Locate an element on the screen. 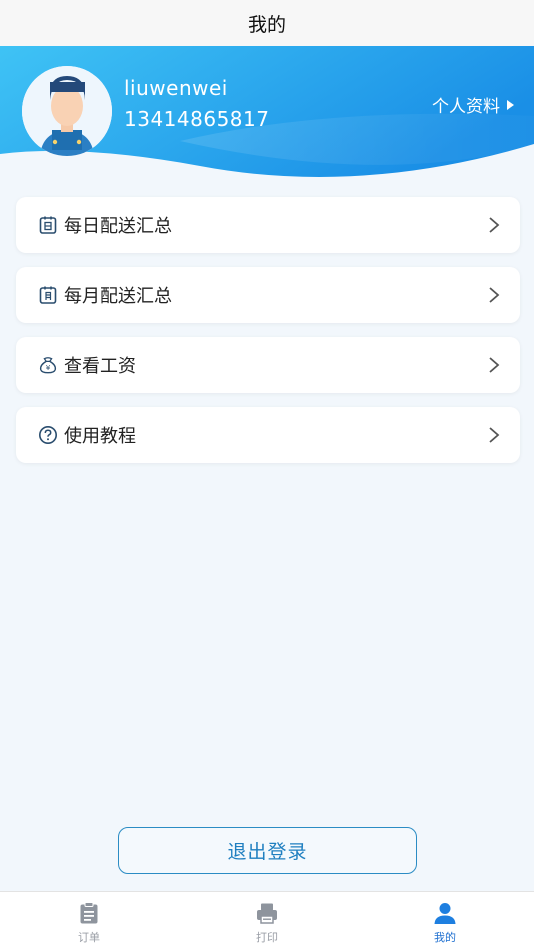 This screenshot has height=950, width=534. user-icon is located at coordinates (445, 913).